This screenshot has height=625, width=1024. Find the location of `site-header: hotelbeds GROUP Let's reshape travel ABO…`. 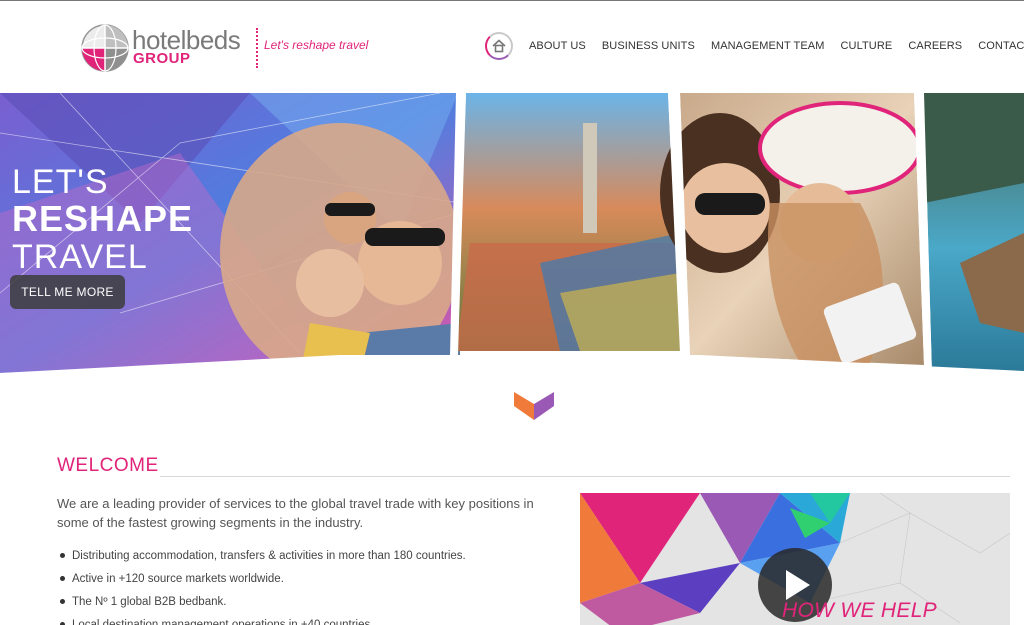

site-header: hotelbeds GROUP Let's reshape travel ABO… is located at coordinates (512, 46).